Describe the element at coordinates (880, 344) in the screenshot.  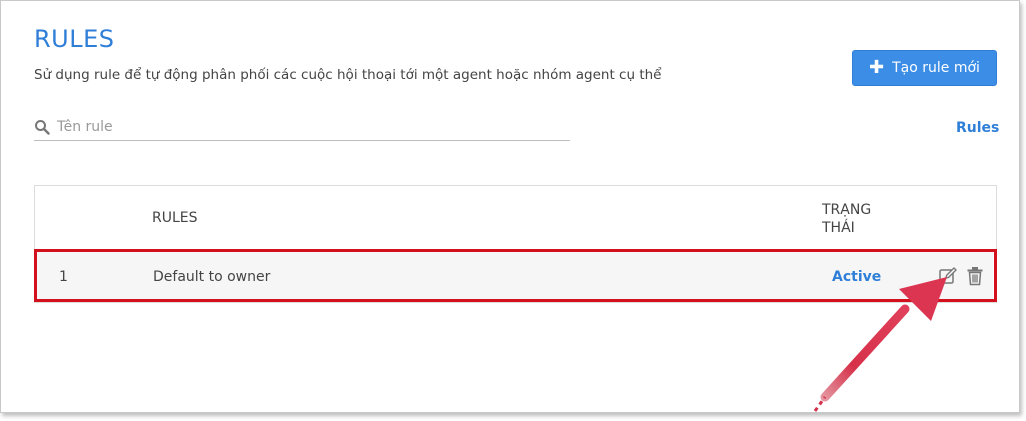
I see `annotation-arrow` at that location.